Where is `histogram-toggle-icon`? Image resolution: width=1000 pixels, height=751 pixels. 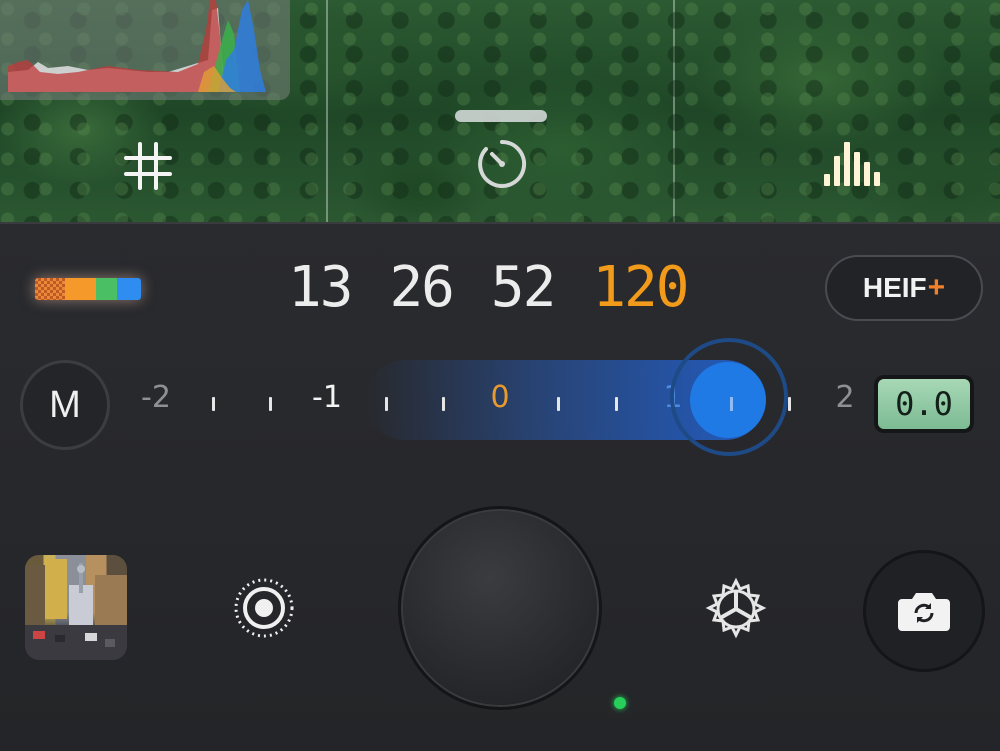
histogram-toggle-icon is located at coordinates (853, 163).